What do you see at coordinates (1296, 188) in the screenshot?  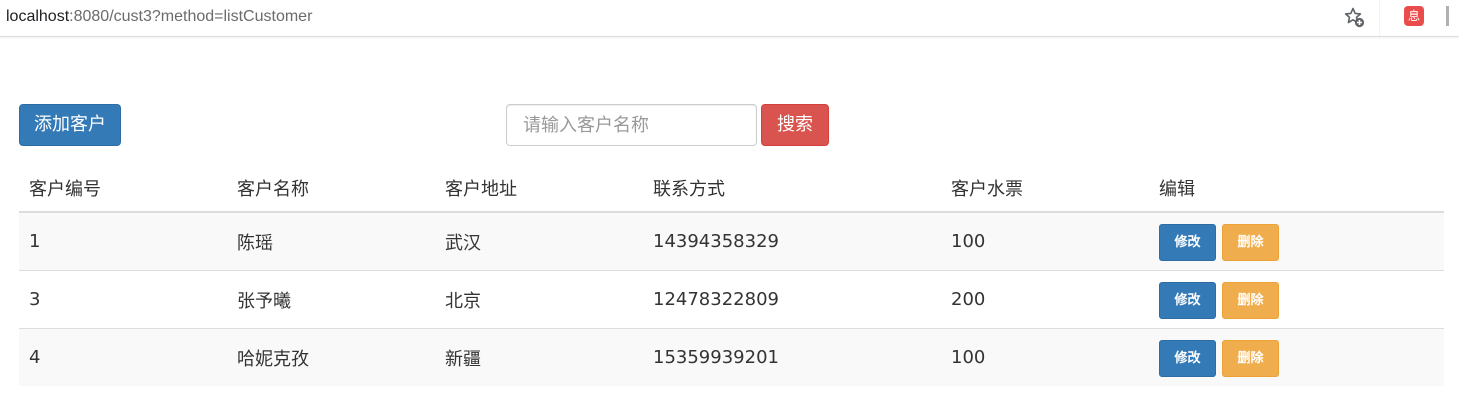 I see `header-edit: 编辑` at bounding box center [1296, 188].